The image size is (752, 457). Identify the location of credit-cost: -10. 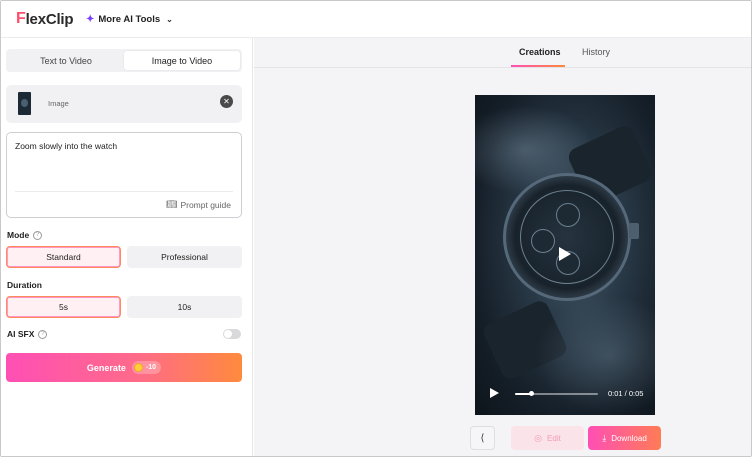
(151, 367).